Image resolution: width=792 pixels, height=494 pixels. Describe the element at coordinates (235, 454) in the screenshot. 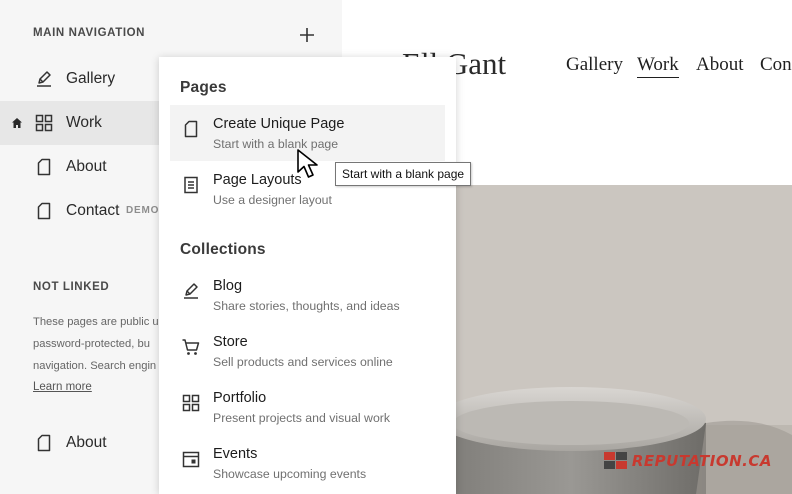

I see `option-title: Events` at that location.